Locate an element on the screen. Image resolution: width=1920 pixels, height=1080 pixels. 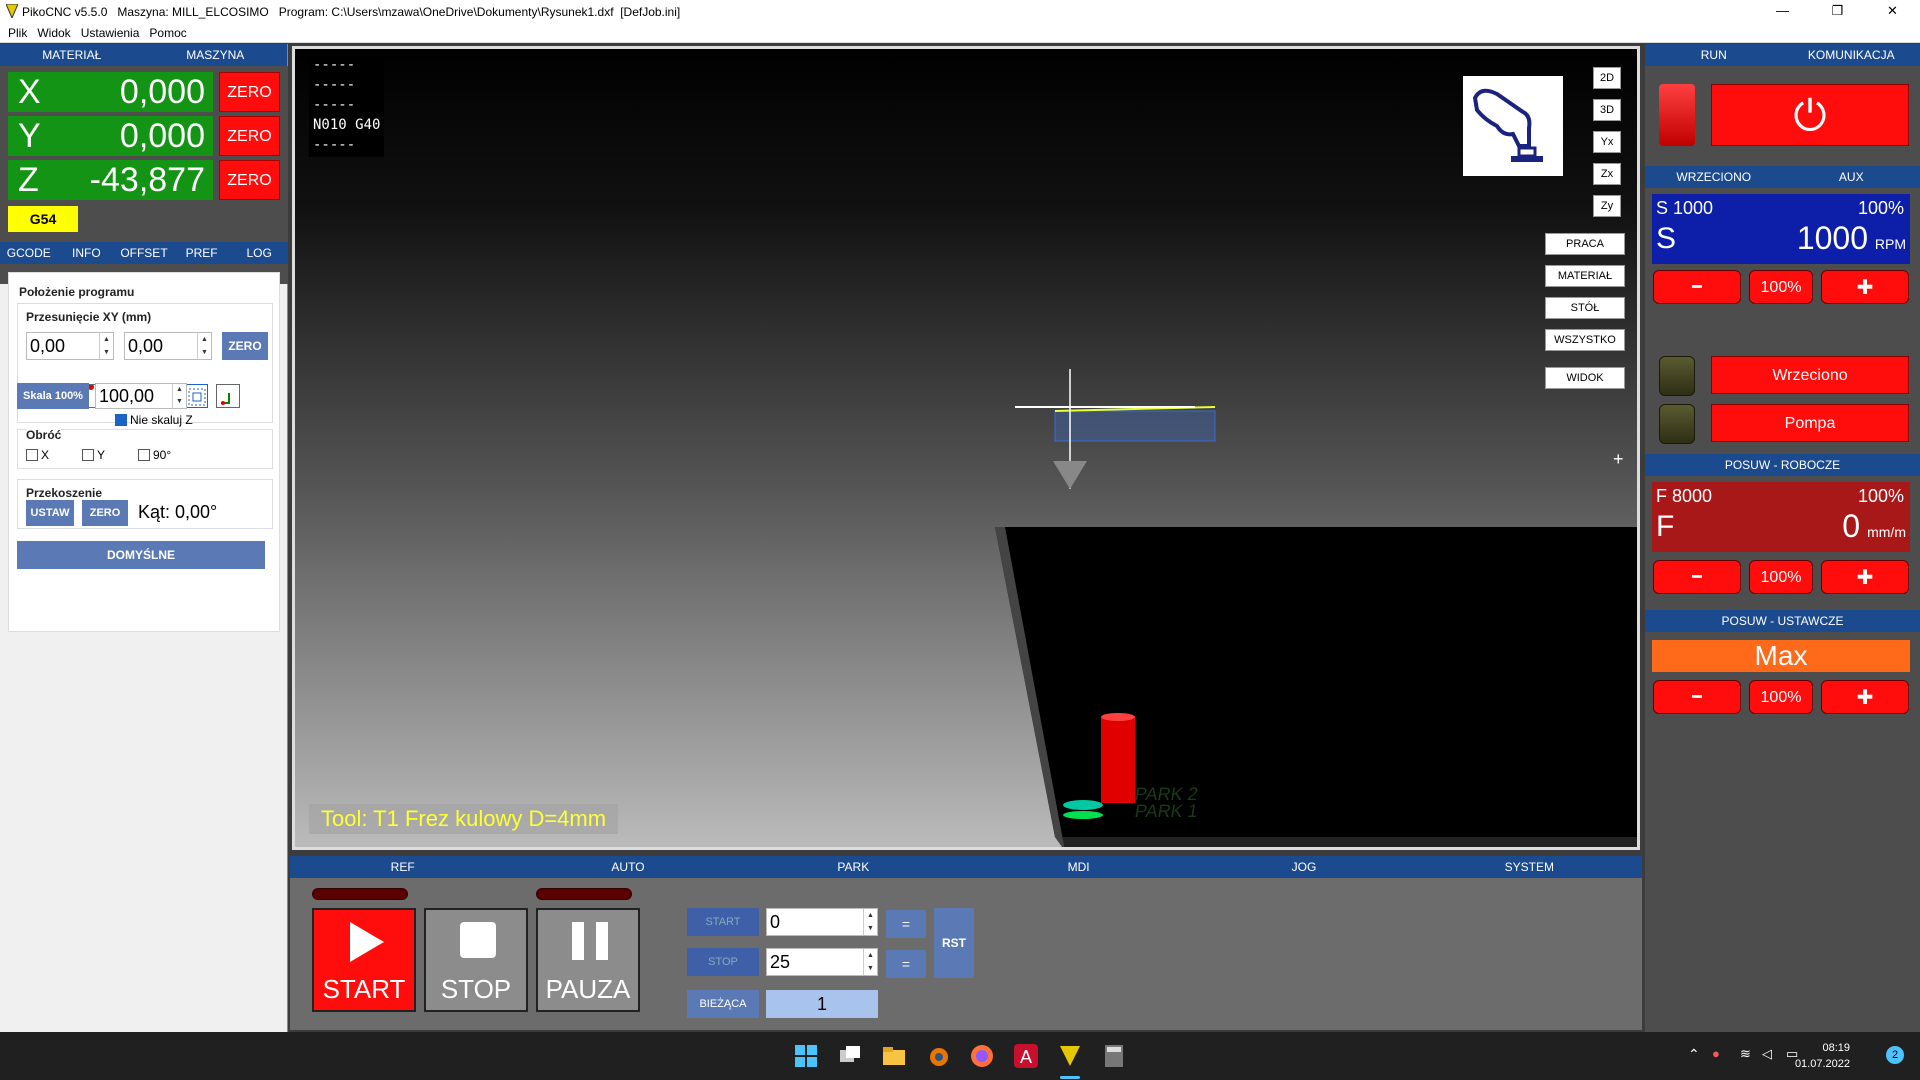
spindle-plus-button: ✚ is located at coordinates (1865, 287).